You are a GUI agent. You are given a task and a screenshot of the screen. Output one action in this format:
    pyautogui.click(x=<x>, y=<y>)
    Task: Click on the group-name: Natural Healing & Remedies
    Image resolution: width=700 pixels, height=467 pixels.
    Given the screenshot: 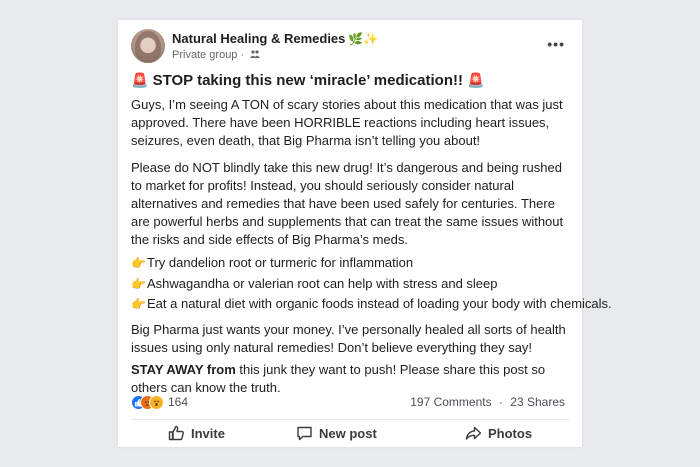 What is the action you would take?
    pyautogui.click(x=258, y=38)
    